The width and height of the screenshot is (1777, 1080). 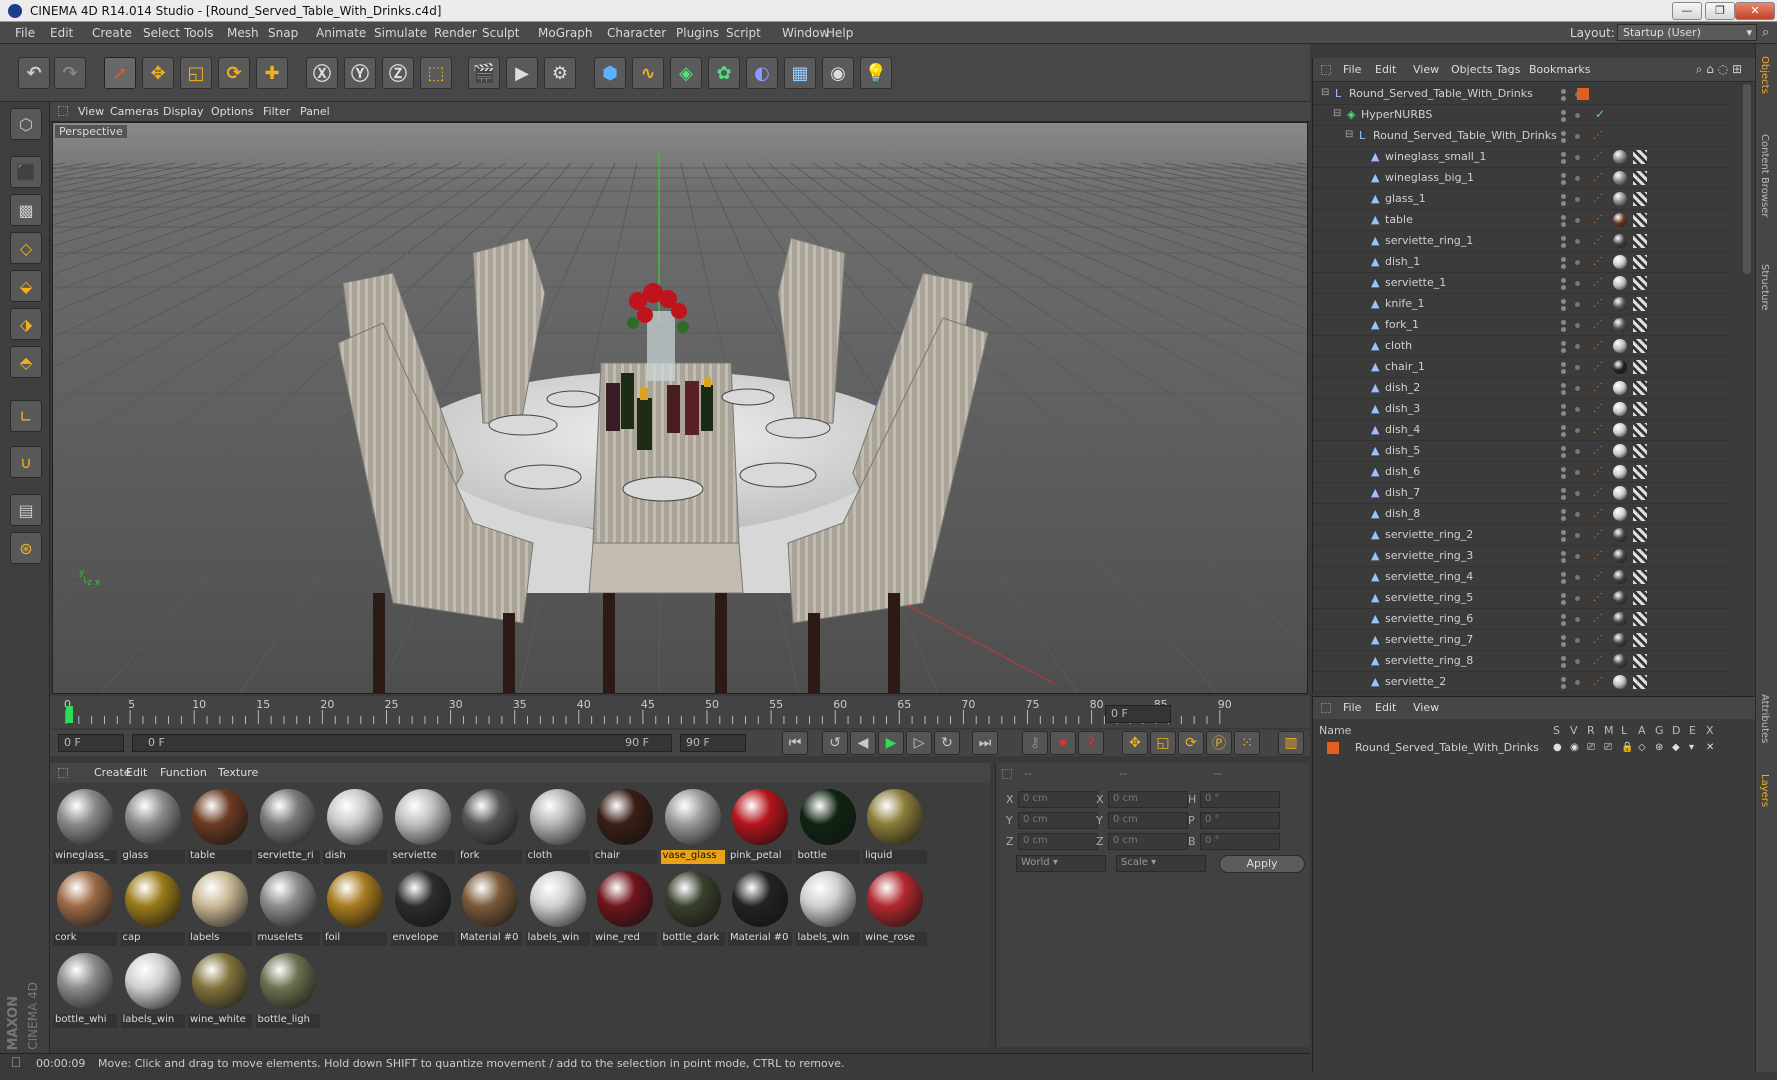 I want to click on layer-menu-view: View, so click(x=1426, y=707).